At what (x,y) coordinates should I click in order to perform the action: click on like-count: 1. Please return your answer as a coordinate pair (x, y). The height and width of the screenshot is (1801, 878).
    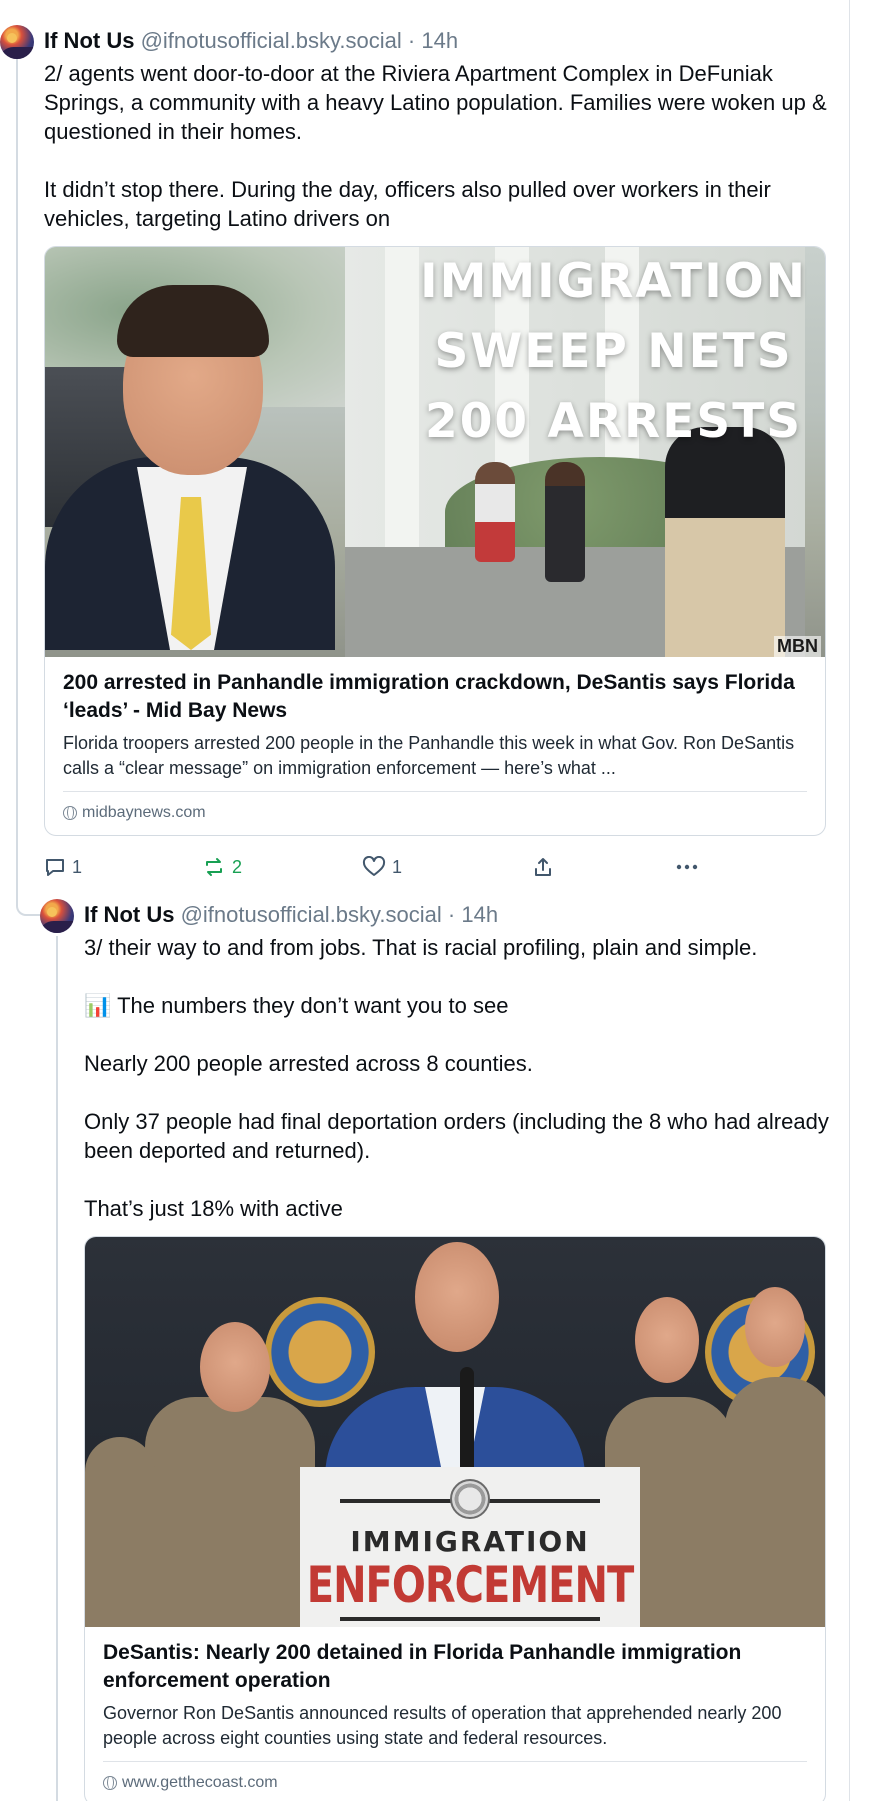
    Looking at the image, I should click on (397, 866).